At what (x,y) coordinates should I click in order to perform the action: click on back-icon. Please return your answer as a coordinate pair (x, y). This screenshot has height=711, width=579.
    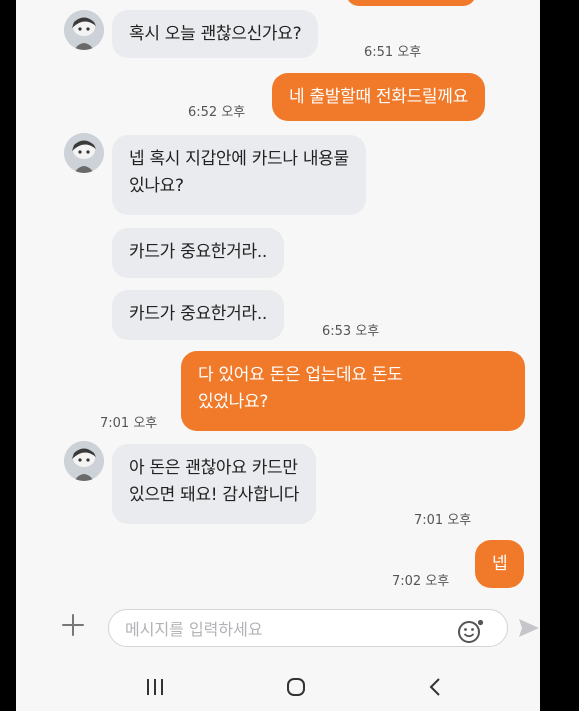
    Looking at the image, I should click on (436, 687).